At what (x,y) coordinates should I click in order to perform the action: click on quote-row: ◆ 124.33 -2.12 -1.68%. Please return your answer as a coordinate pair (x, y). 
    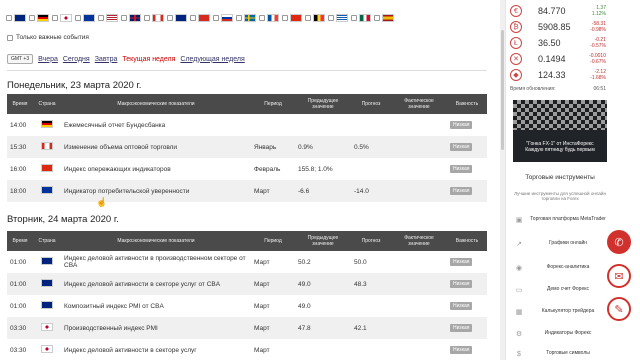
    Looking at the image, I should click on (558, 75).